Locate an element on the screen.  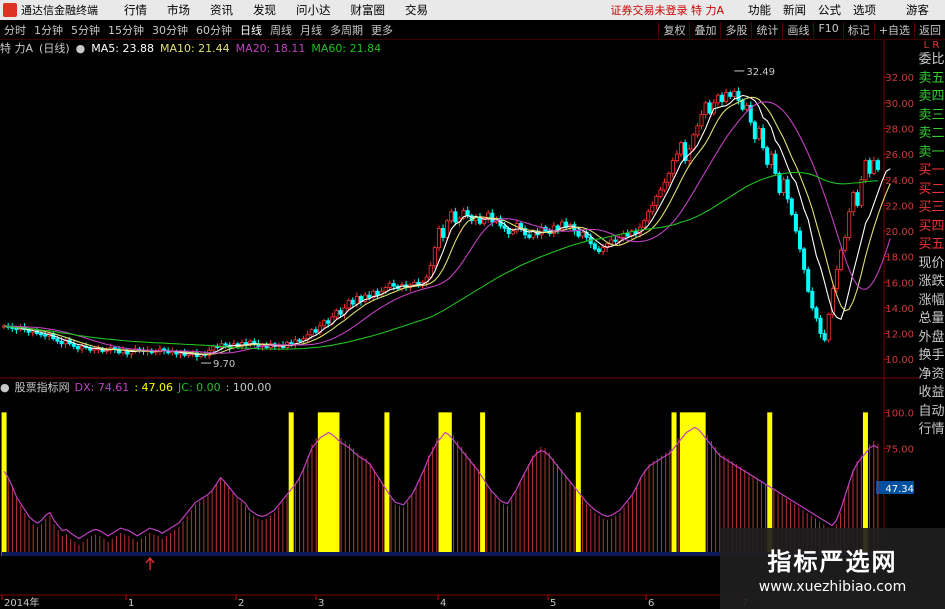
period-tab-intraday: 分时 is located at coordinates (15, 30).